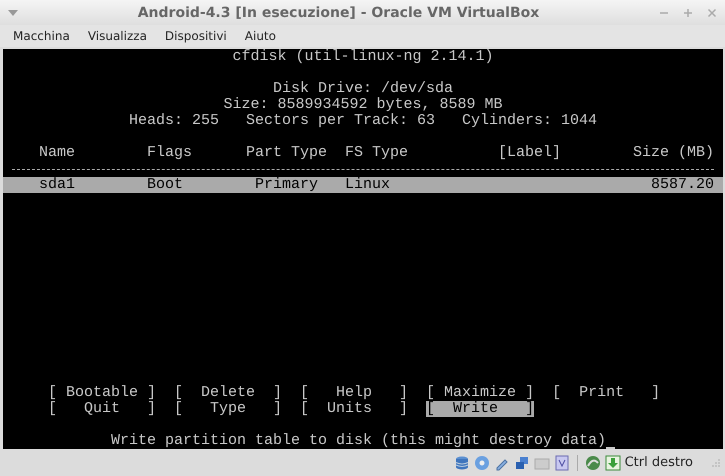 Image resolution: width=725 pixels, height=476 pixels. I want to click on hard-disk-icon, so click(462, 462).